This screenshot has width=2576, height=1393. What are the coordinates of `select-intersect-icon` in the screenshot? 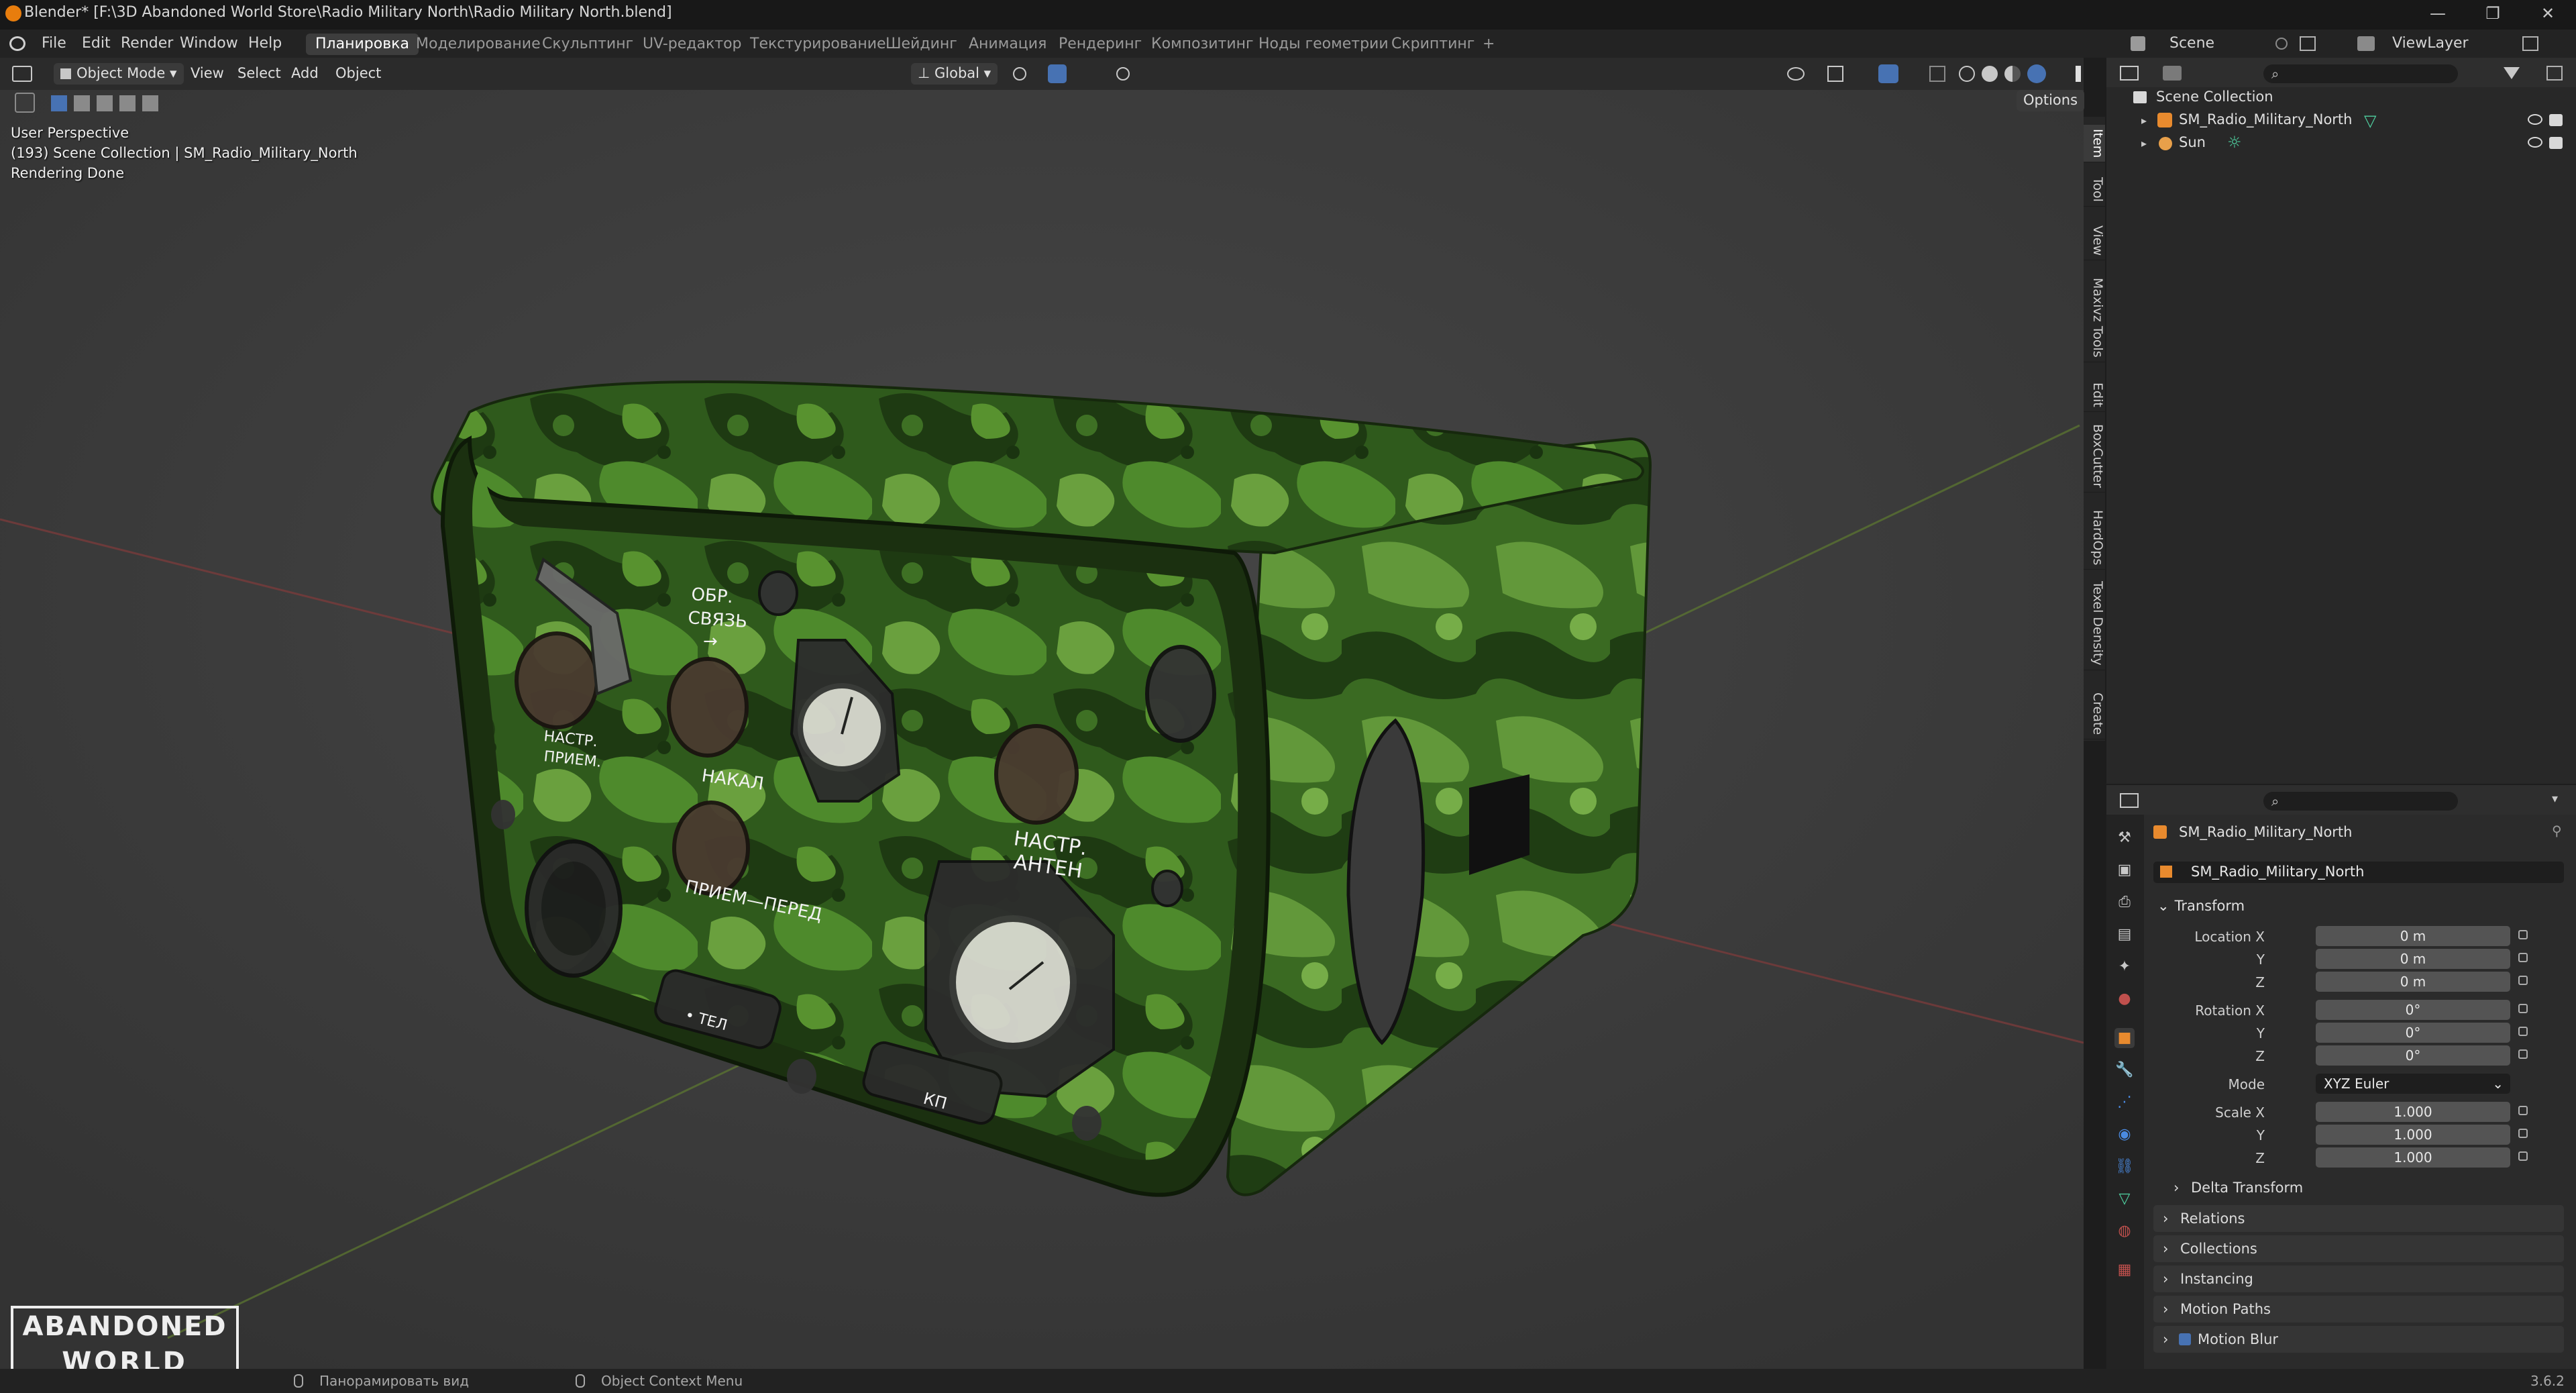 It's located at (127, 103).